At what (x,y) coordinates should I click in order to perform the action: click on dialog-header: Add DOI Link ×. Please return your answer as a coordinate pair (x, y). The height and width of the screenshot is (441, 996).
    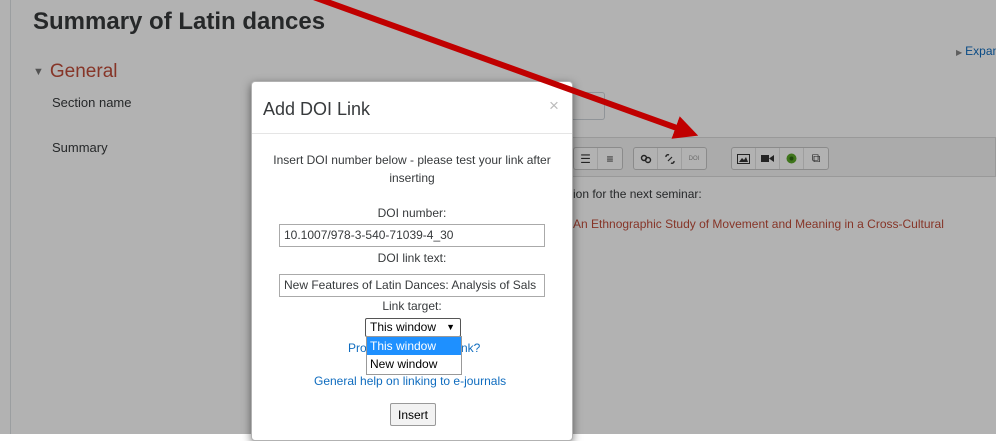
    Looking at the image, I should click on (412, 108).